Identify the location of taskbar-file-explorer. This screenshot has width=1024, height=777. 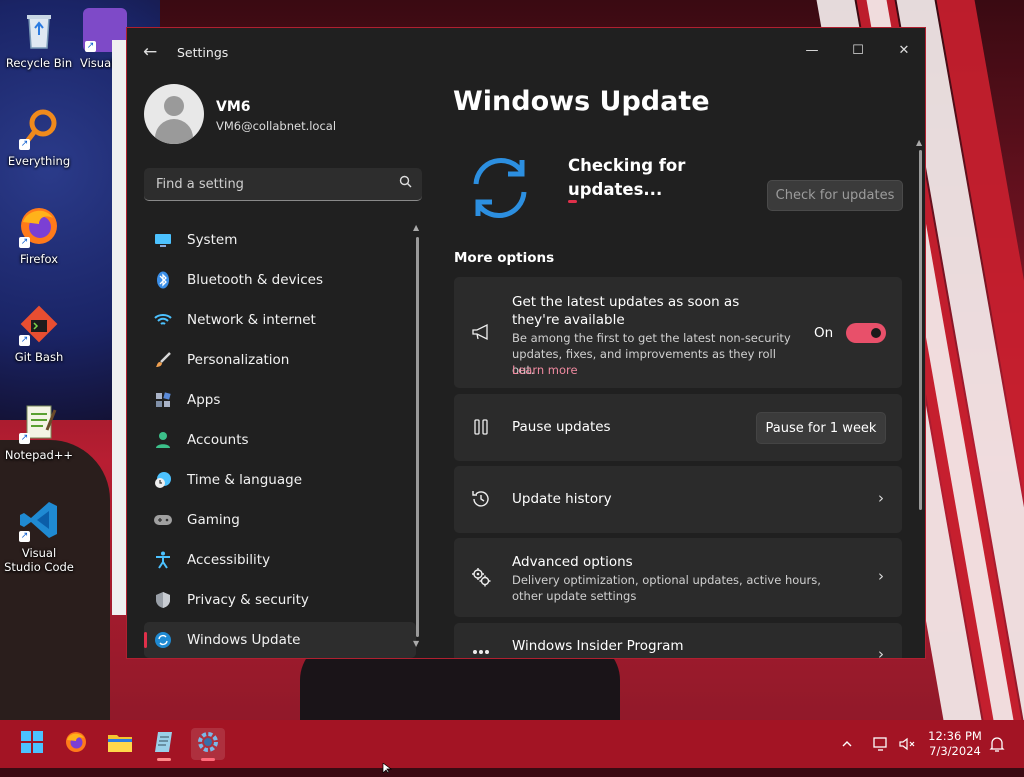
(120, 744).